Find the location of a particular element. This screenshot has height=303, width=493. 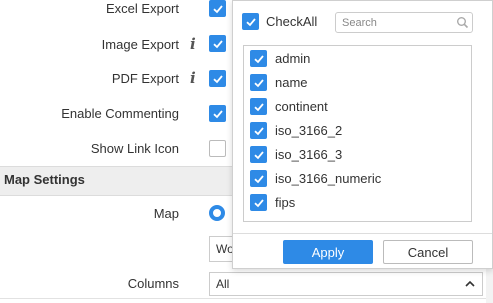

list-item: iso_3166_3 is located at coordinates (357, 155).